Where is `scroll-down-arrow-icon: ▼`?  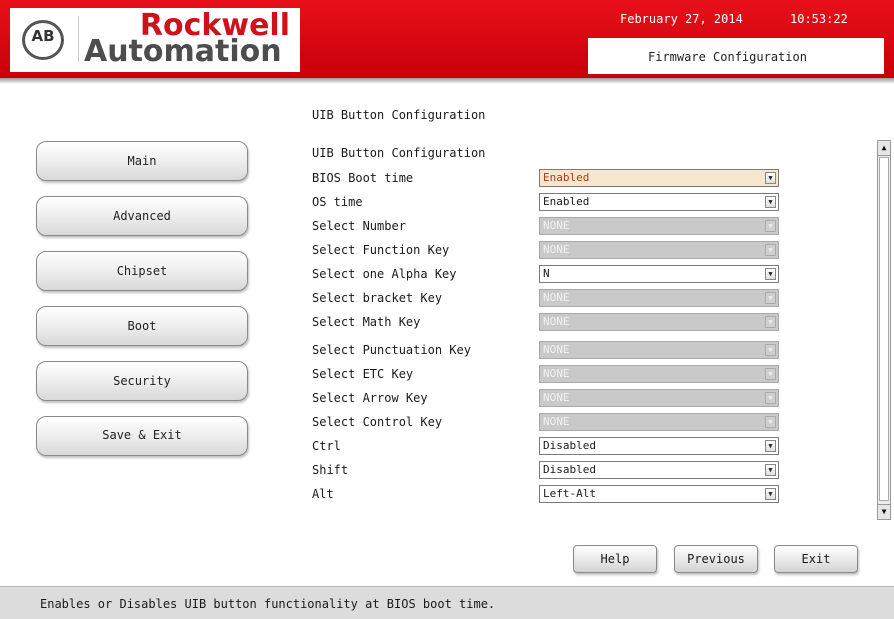
scroll-down-arrow-icon: ▼ is located at coordinates (884, 511).